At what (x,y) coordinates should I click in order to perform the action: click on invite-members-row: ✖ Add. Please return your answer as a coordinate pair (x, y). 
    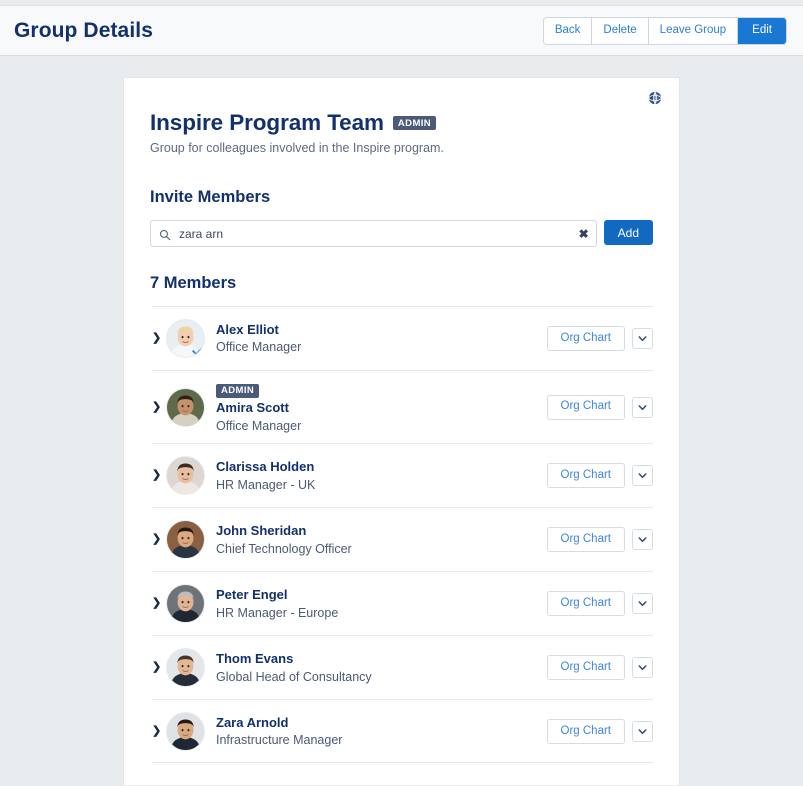
    Looking at the image, I should click on (401, 233).